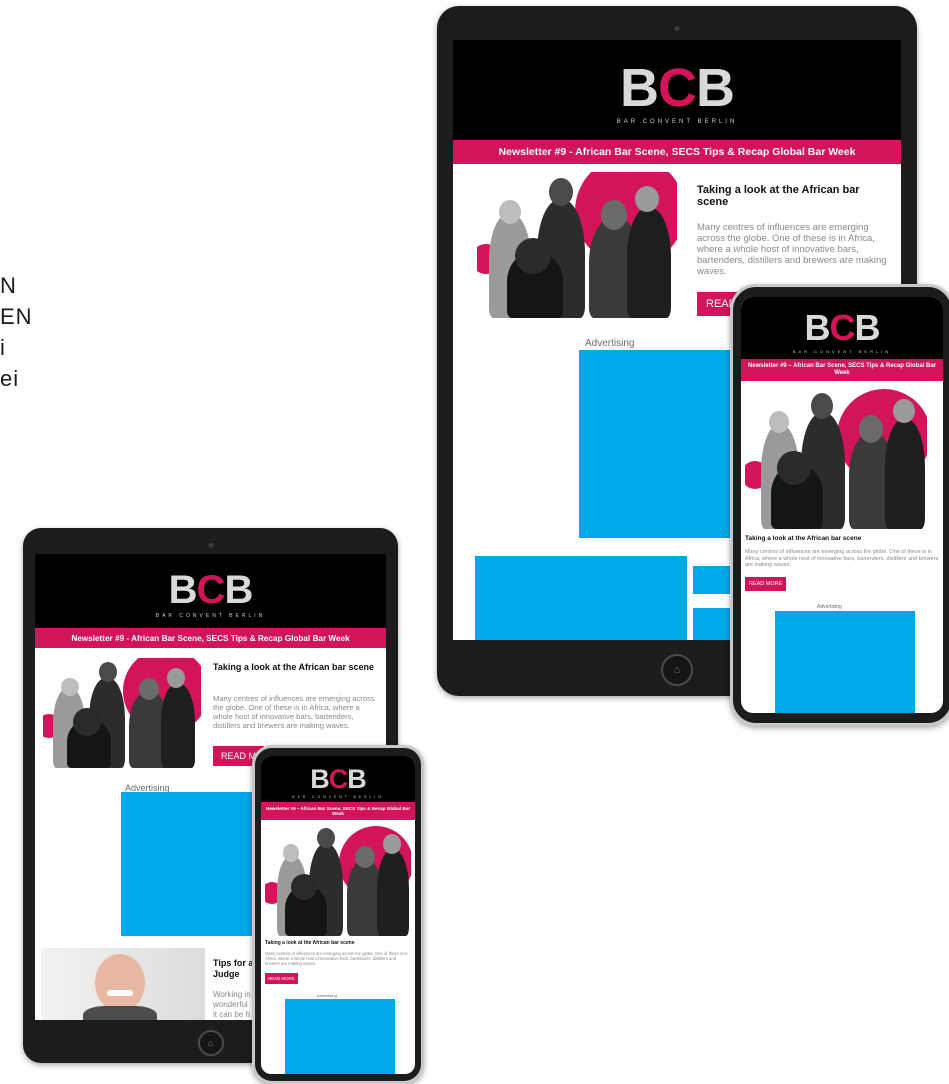 The height and width of the screenshot is (1084, 949). What do you see at coordinates (233, 963) in the screenshot?
I see `tips-title: Tips for a` at bounding box center [233, 963].